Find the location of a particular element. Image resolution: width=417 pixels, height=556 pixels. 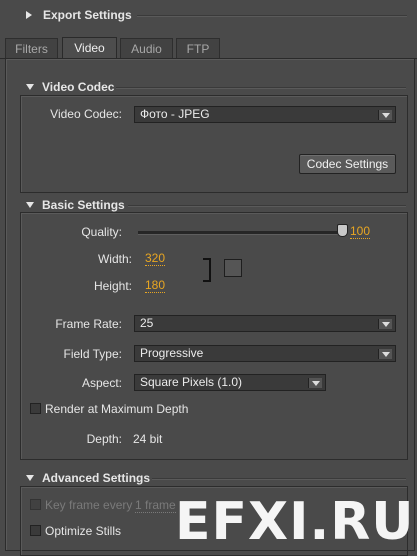

frame-rate-dropdown: 25 is located at coordinates (265, 323).